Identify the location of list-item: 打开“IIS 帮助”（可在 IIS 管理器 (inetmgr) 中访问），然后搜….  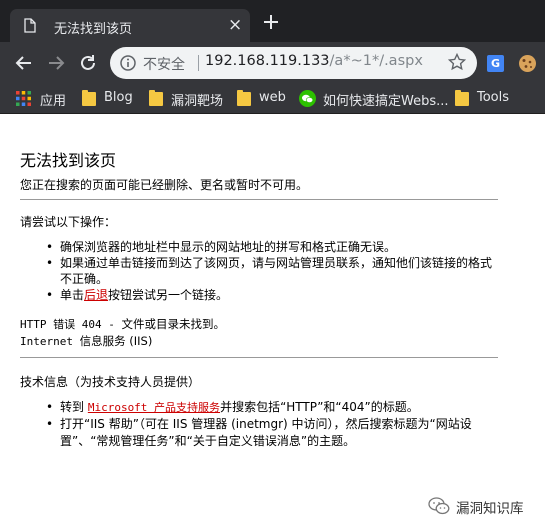
(260, 433).